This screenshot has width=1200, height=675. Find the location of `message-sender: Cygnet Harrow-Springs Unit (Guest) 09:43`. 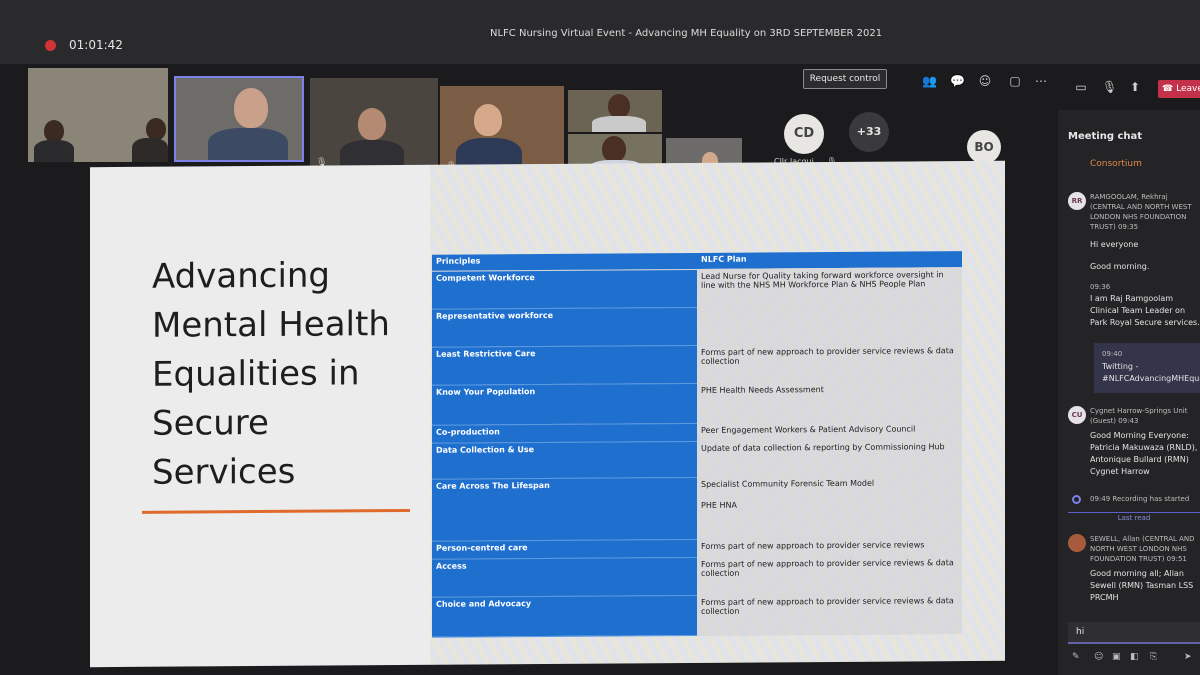

message-sender: Cygnet Harrow-Springs Unit (Guest) 09:43 is located at coordinates (1144, 416).